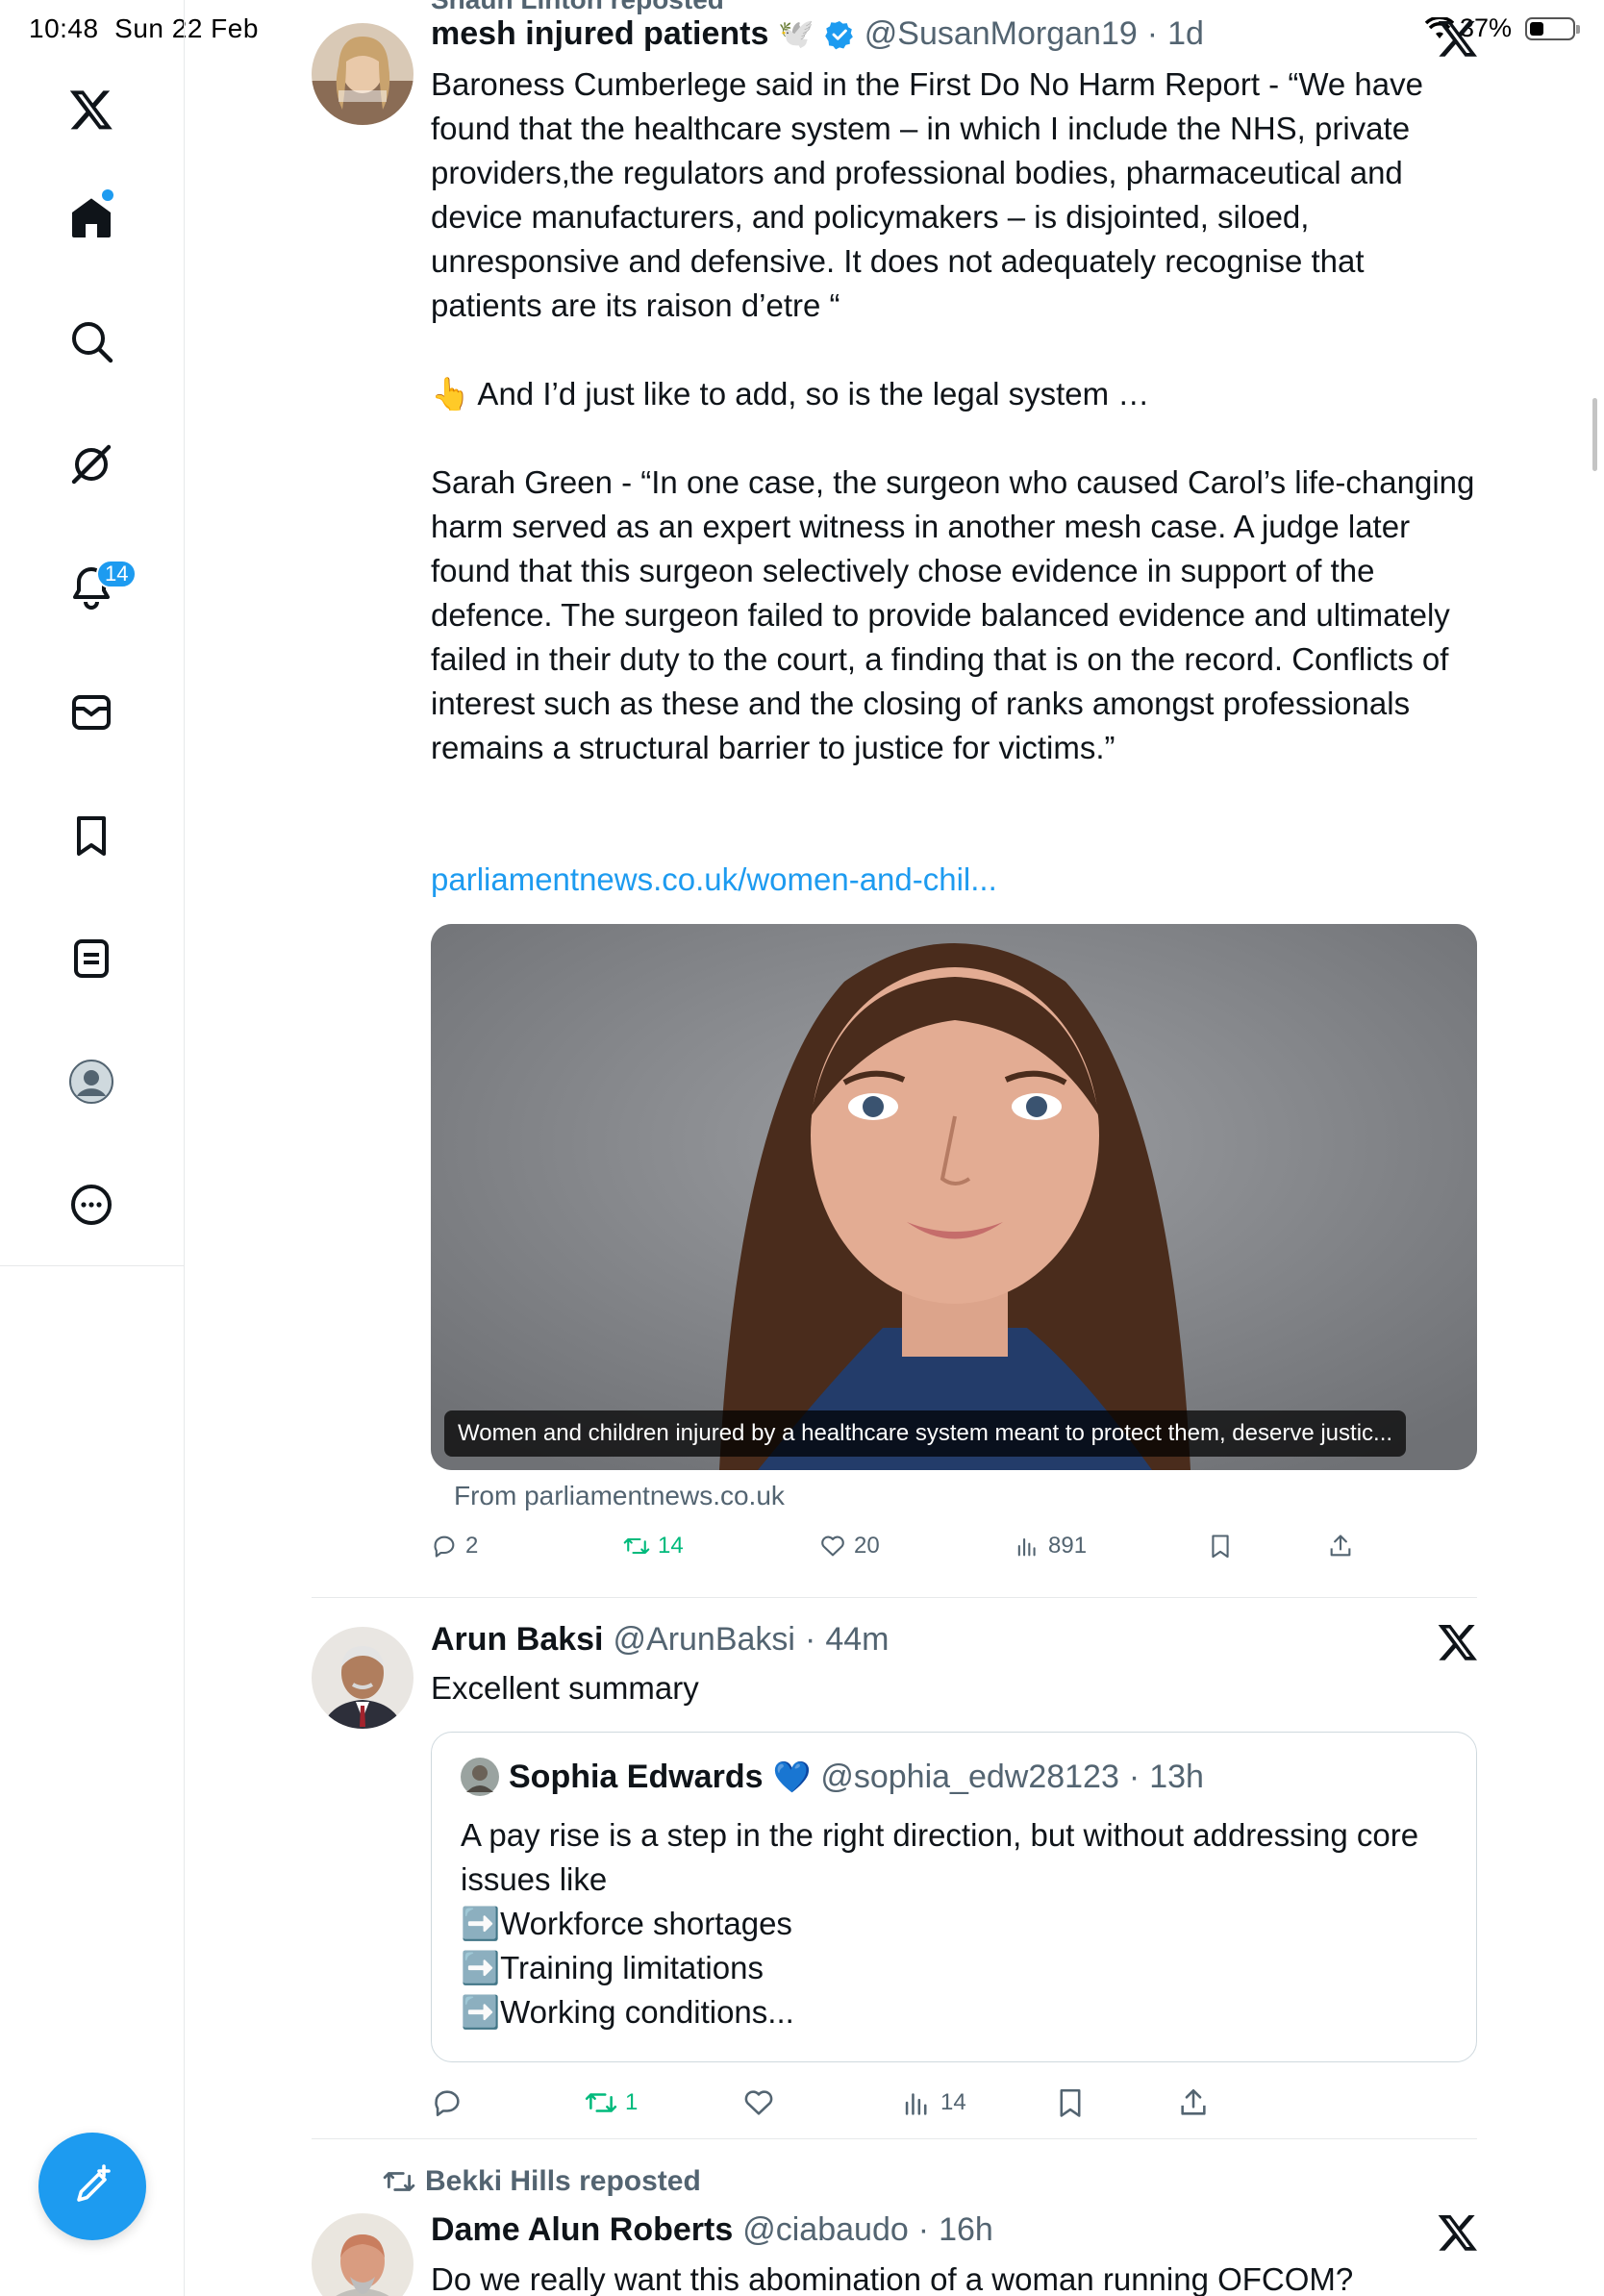 The image size is (1604, 2296). I want to click on like-button, so click(758, 2102).